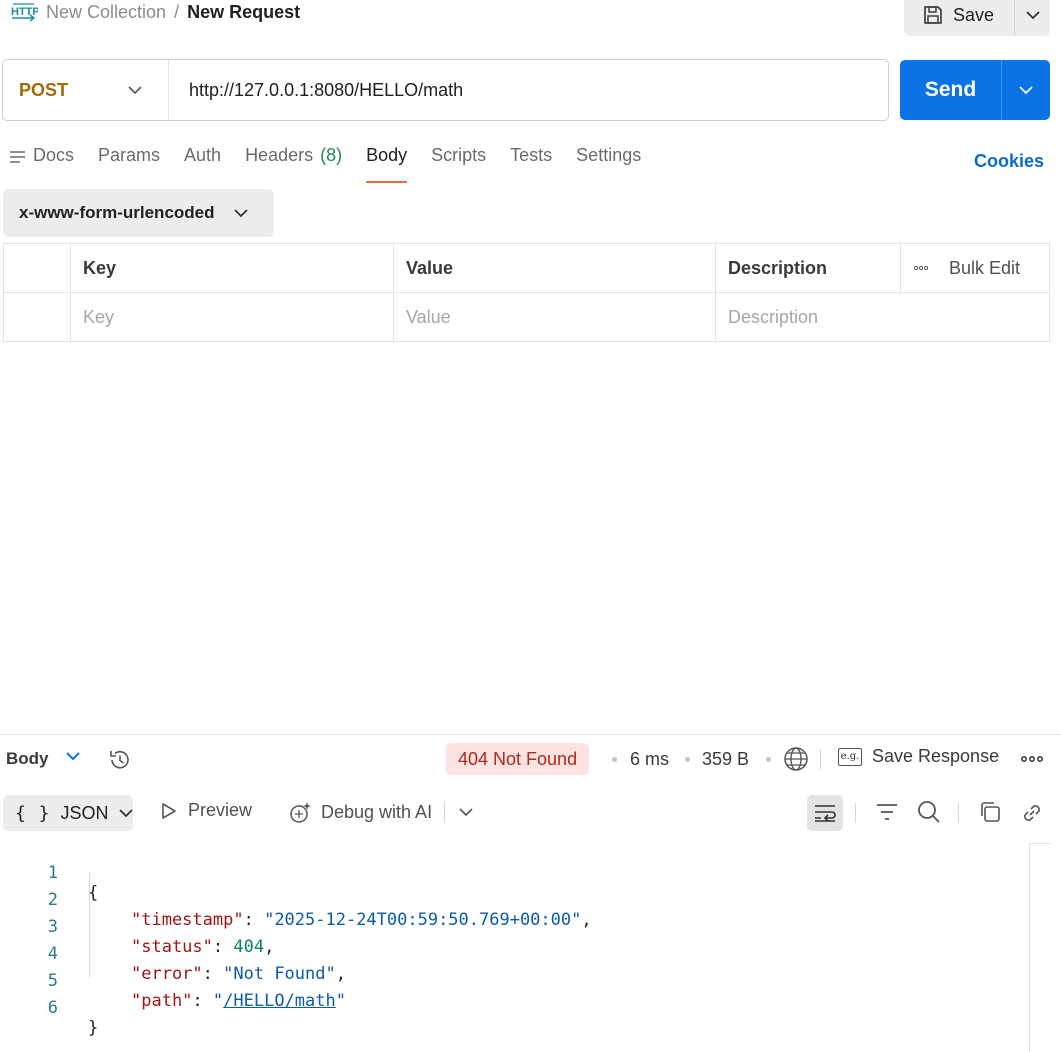  I want to click on table-actions: Bulk Edit, so click(975, 268).